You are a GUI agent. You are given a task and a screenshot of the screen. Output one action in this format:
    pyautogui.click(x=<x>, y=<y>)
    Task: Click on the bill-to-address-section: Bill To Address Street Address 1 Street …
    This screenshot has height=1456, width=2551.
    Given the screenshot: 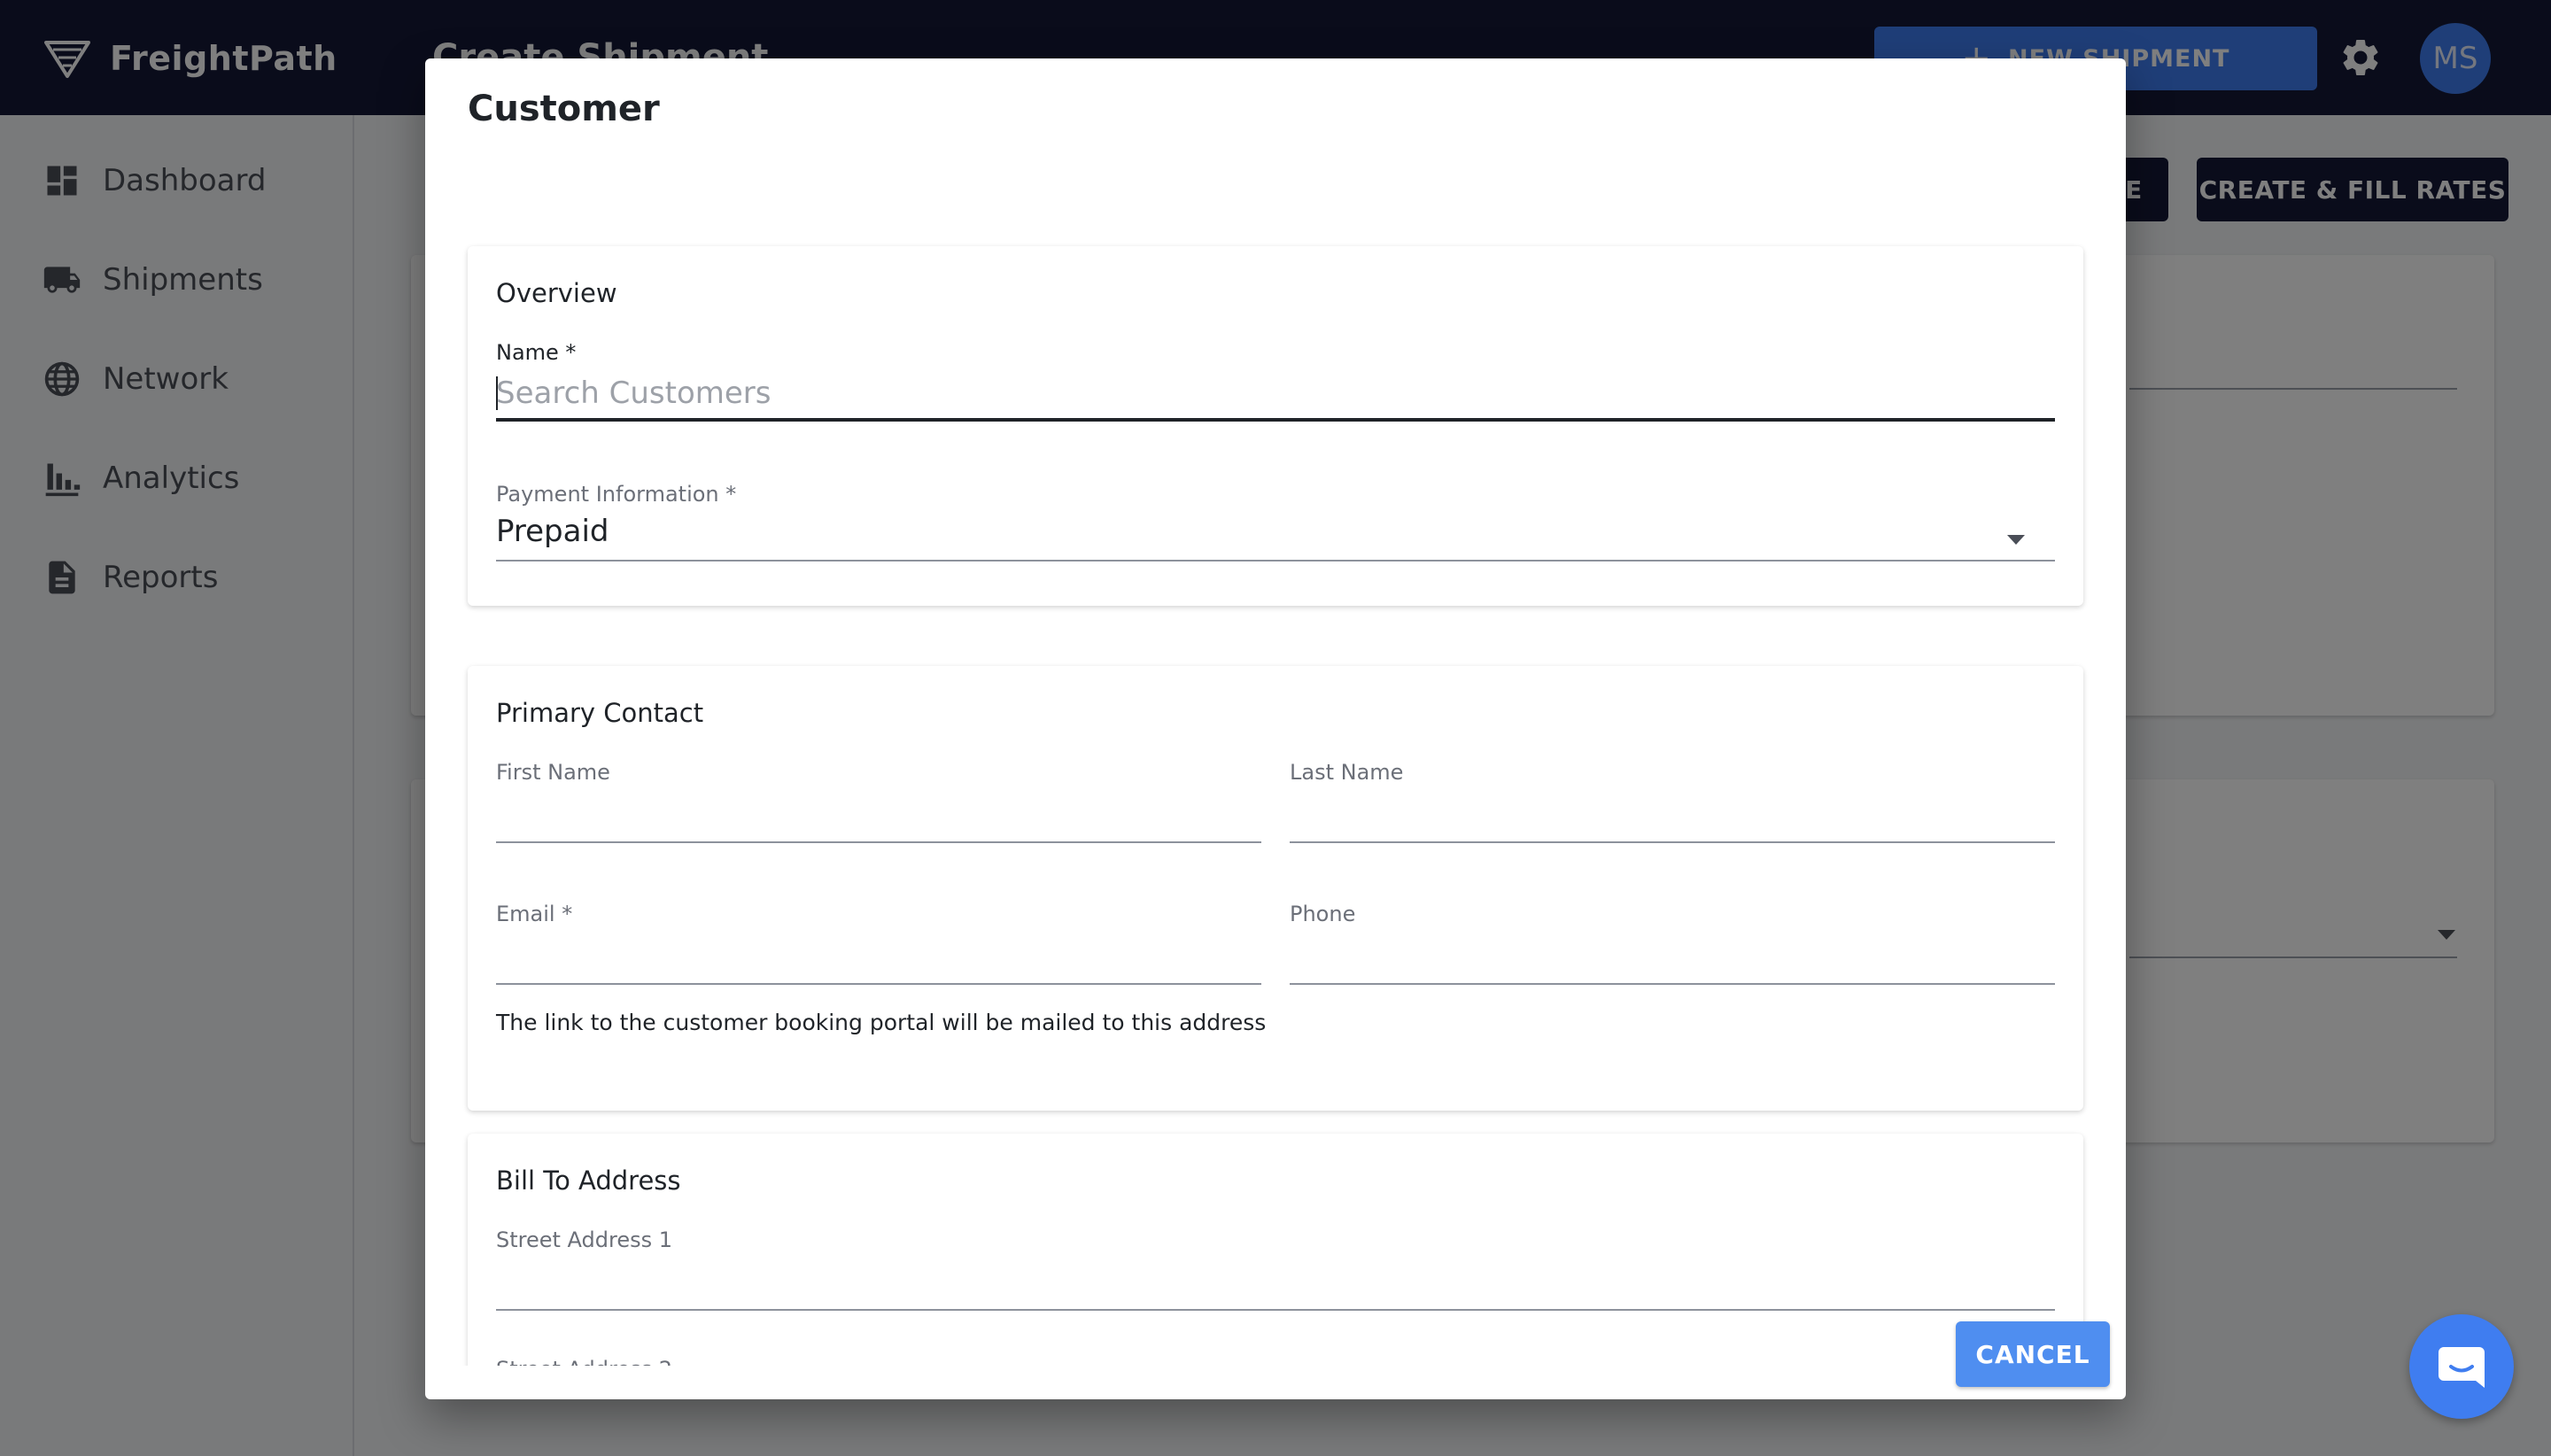 What is the action you would take?
    pyautogui.click(x=1275, y=1250)
    